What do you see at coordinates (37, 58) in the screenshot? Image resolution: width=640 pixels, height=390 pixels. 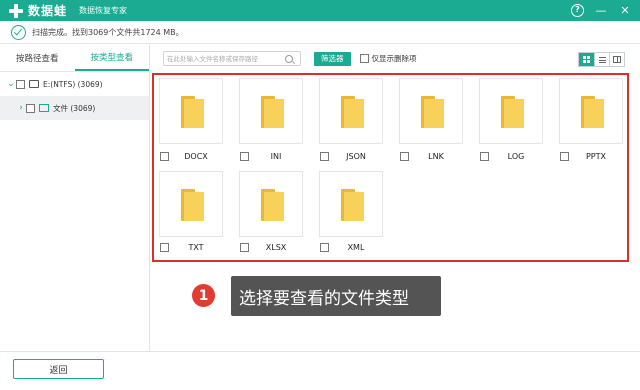 I see `tab-by-path: 按路径查看` at bounding box center [37, 58].